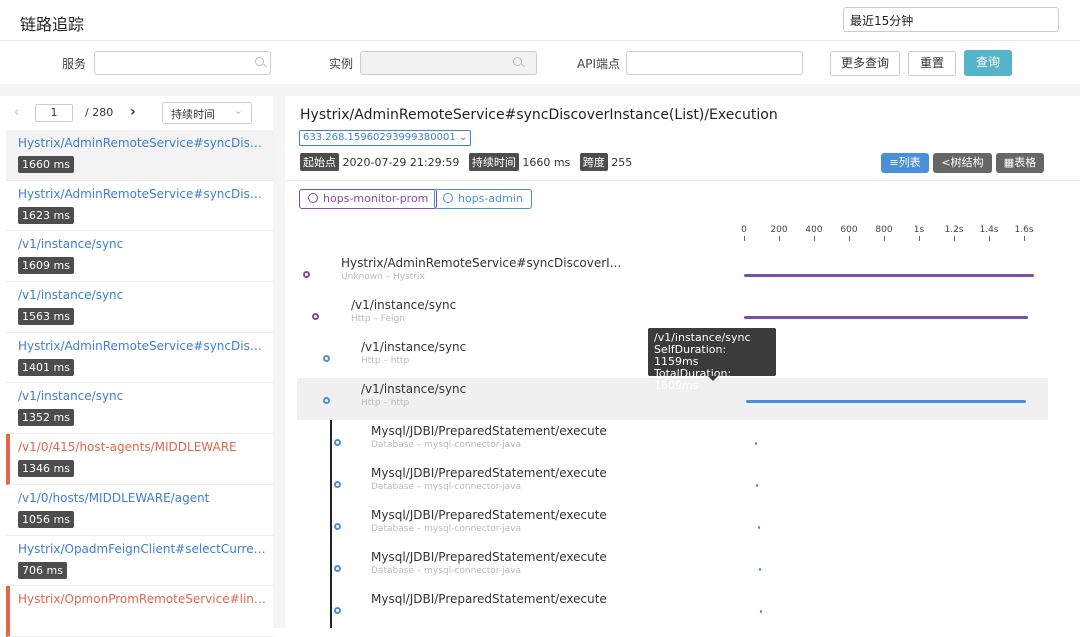  Describe the element at coordinates (714, 63) in the screenshot. I see `api-endpoint-input` at that location.